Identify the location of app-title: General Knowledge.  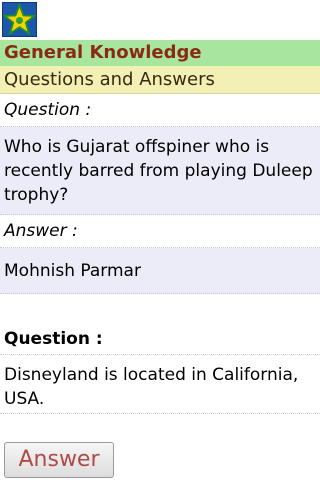
(160, 53).